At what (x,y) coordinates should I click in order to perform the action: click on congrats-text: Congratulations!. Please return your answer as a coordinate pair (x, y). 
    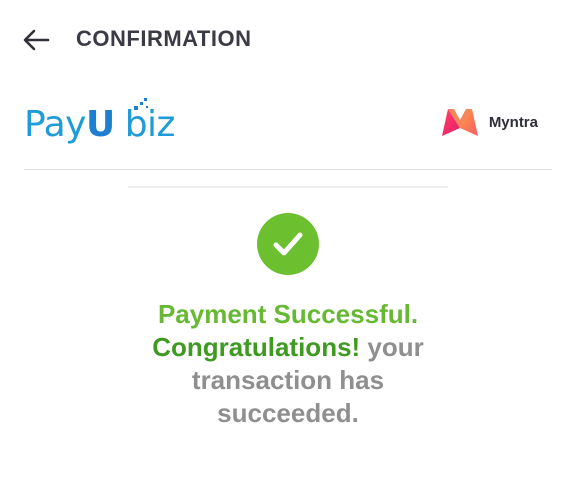
    Looking at the image, I should click on (256, 347).